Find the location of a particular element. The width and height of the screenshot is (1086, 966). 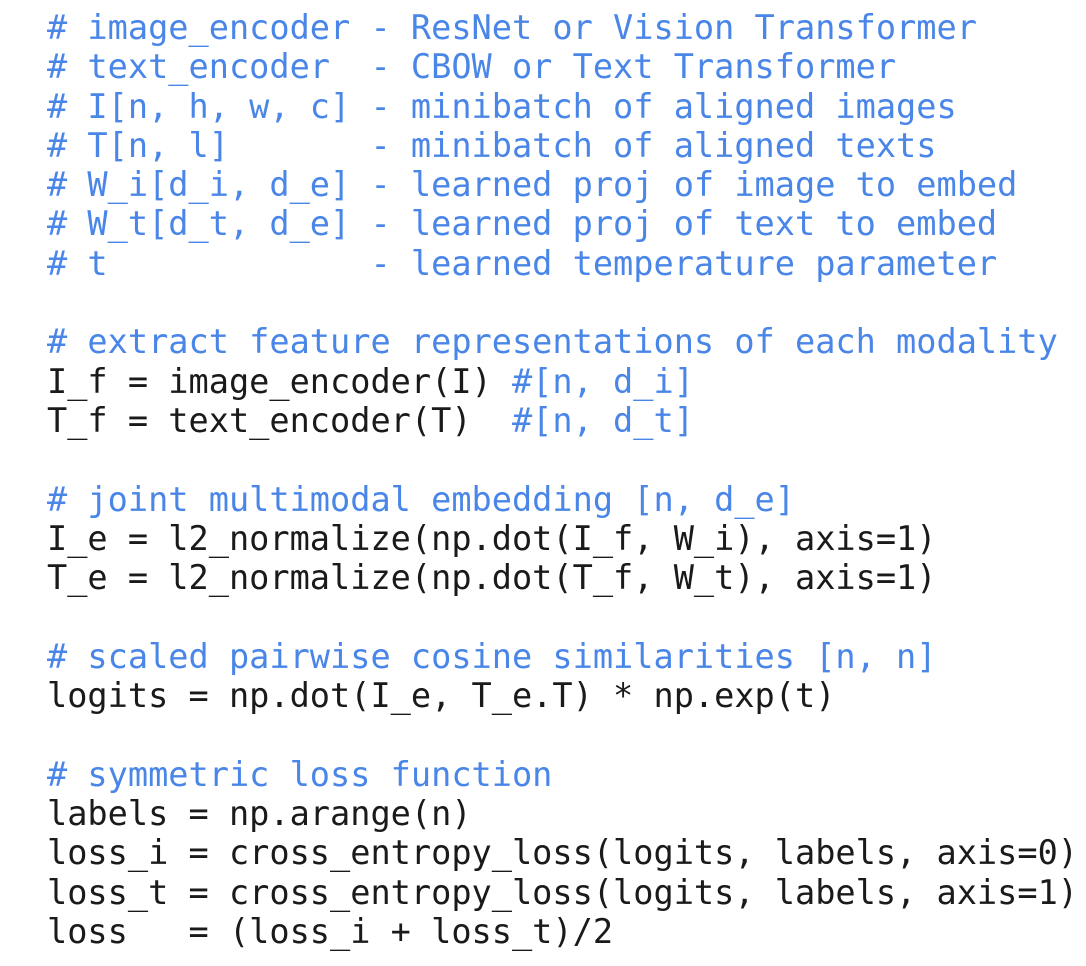

code-line-with-trailing-comment: I_f = image_encoder(I) #[n, d_i] is located at coordinates (566, 381).